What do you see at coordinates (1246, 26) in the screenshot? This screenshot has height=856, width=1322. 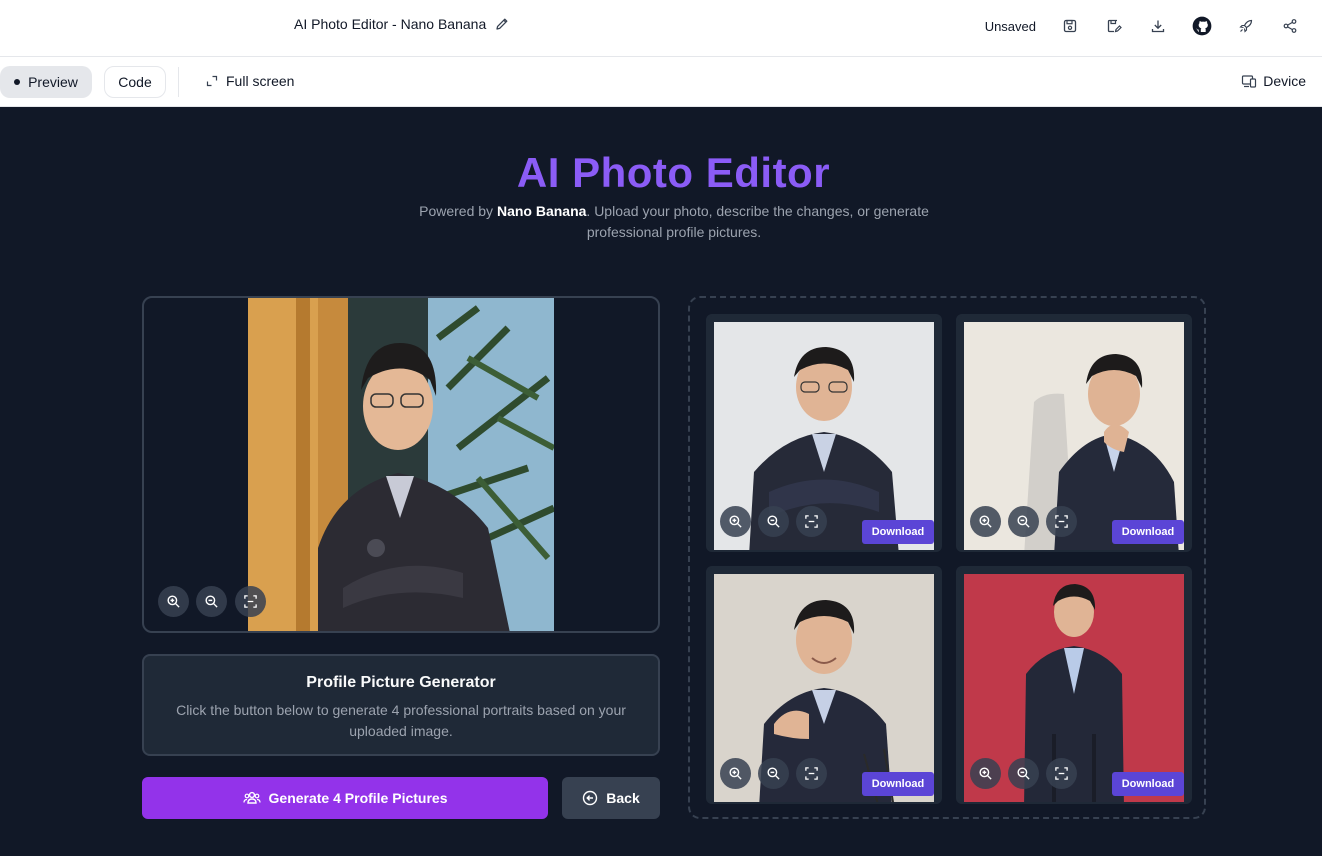 I see `rocket-icon` at bounding box center [1246, 26].